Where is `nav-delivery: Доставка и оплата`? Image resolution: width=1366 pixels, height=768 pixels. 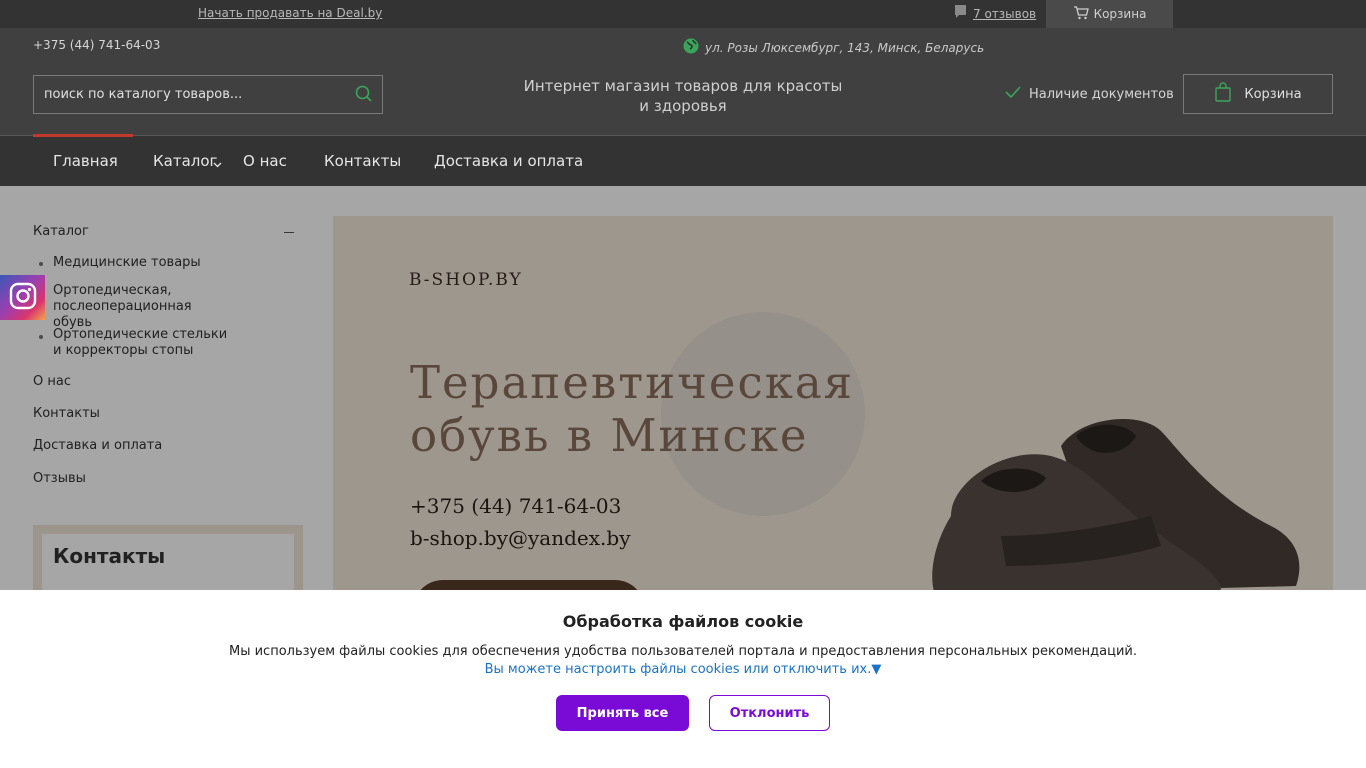 nav-delivery: Доставка и оплата is located at coordinates (508, 161).